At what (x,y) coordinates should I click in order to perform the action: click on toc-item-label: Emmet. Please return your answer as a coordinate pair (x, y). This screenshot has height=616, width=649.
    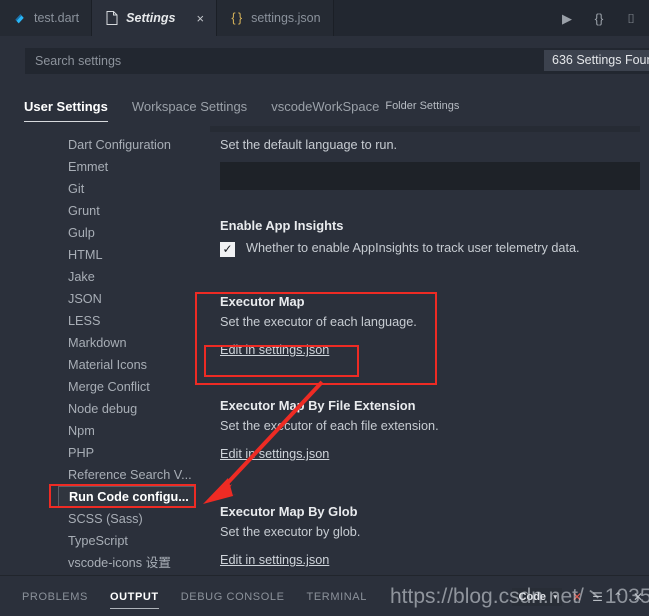
    Looking at the image, I should click on (88, 167).